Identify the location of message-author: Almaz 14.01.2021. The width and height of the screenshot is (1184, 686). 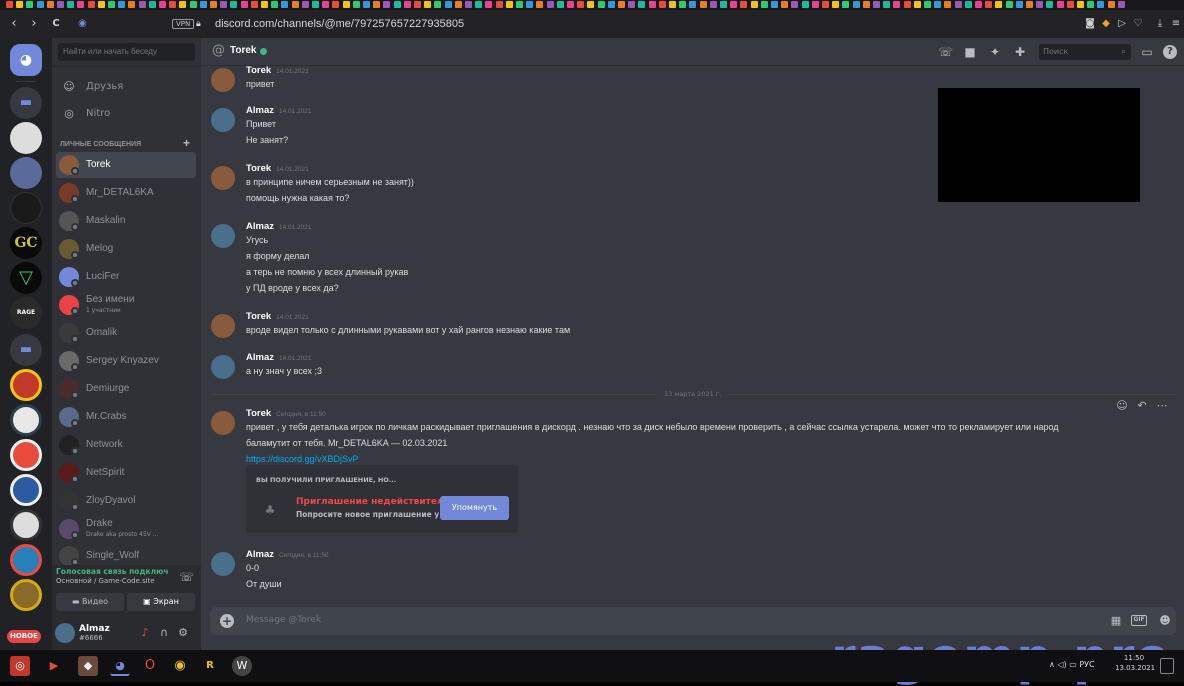
(279, 357).